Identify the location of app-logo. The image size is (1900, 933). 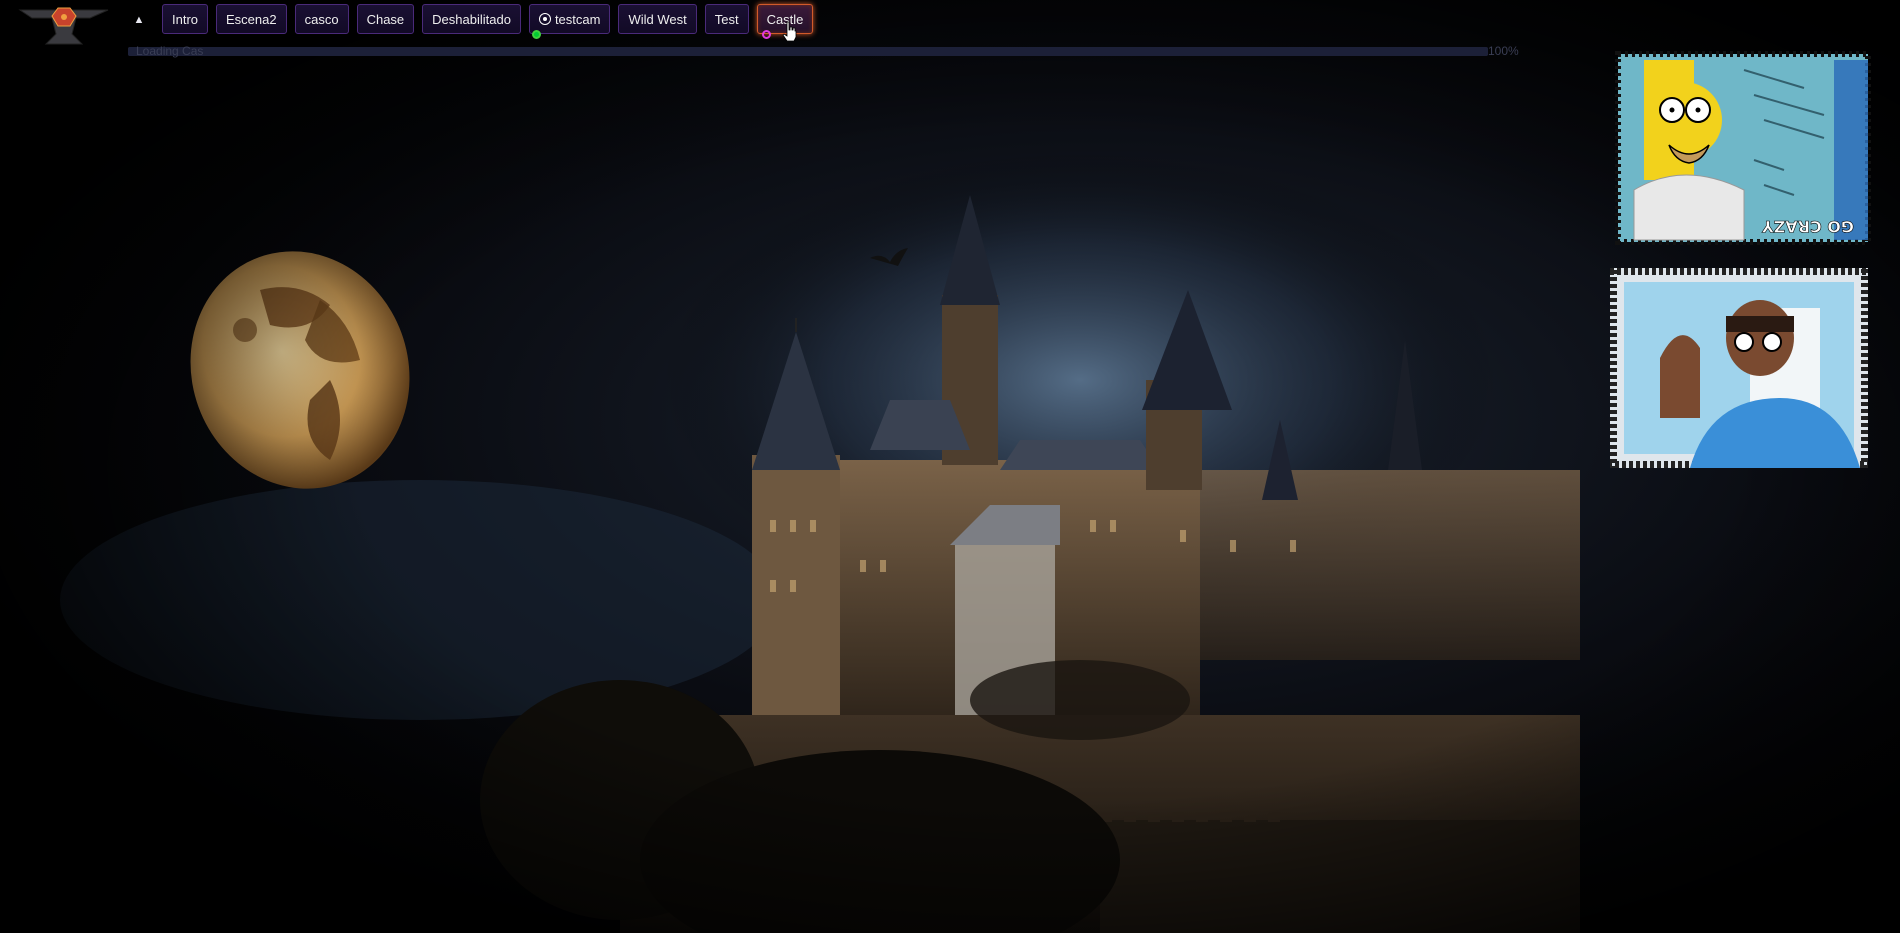
(64, 27).